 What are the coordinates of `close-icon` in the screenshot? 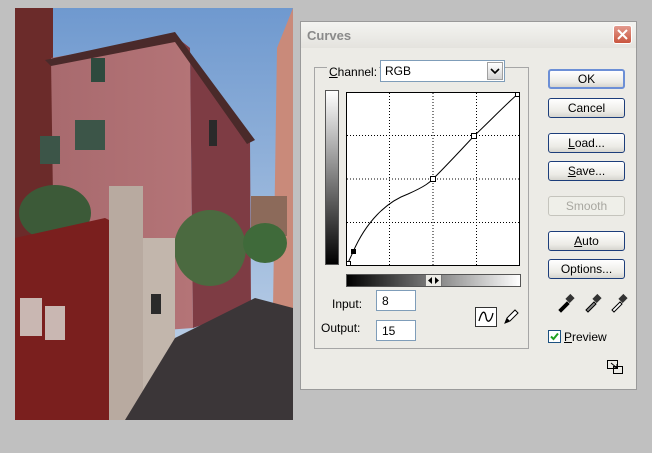 It's located at (622, 34).